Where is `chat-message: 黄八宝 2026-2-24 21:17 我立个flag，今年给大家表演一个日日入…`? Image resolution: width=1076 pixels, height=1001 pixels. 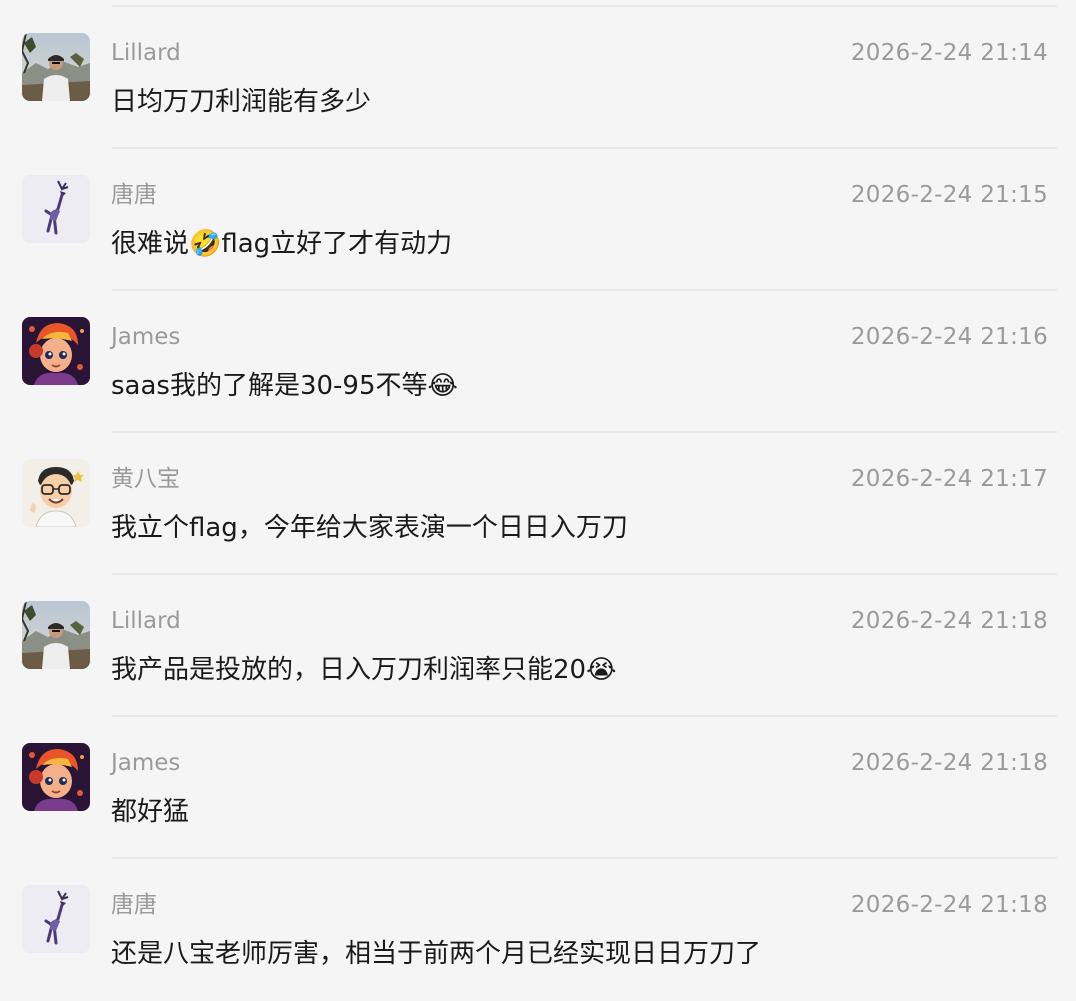
chat-message: 黄八宝 2026-2-24 21:17 我立个flag，今年给大家表演一个日日入… is located at coordinates (538, 504).